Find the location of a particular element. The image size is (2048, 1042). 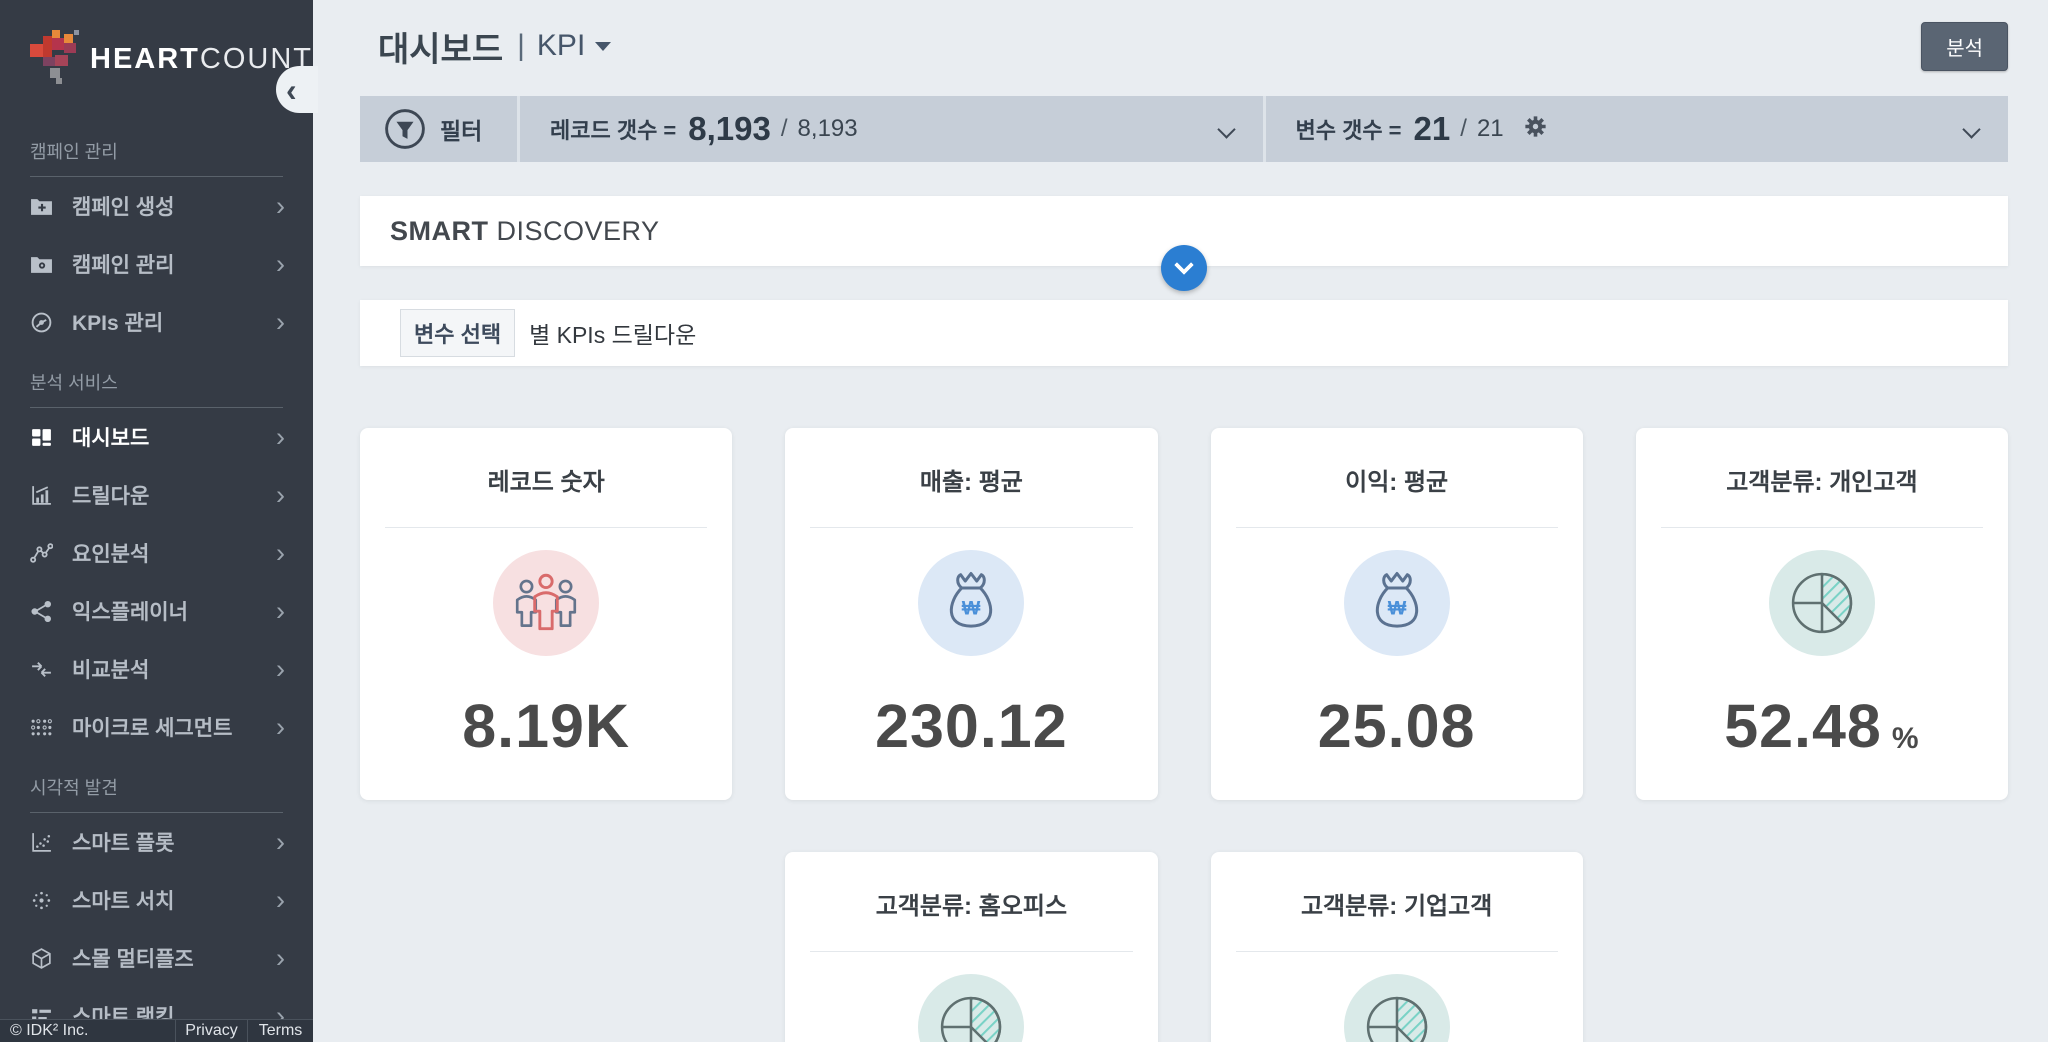

sidebar-item-label: KPIs 관리 is located at coordinates (118, 323).